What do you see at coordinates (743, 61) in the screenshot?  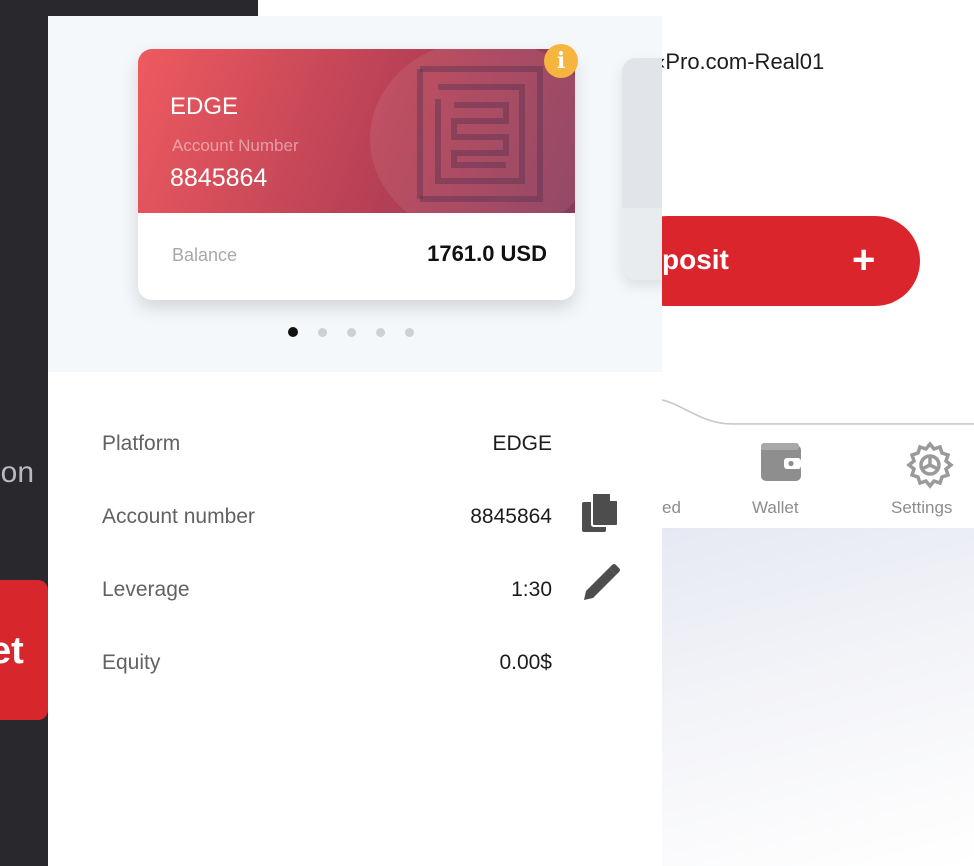 I see `account-title: ‹Pro.com-Real01` at bounding box center [743, 61].